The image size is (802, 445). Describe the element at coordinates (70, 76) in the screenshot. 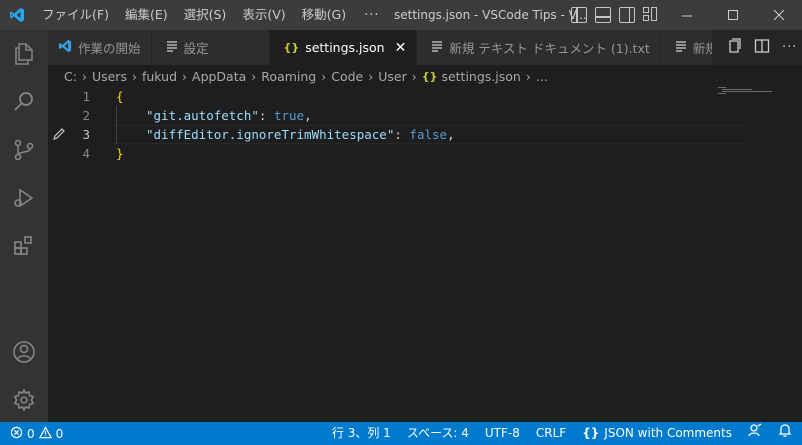

I see `breadcrumb-item: C:` at that location.